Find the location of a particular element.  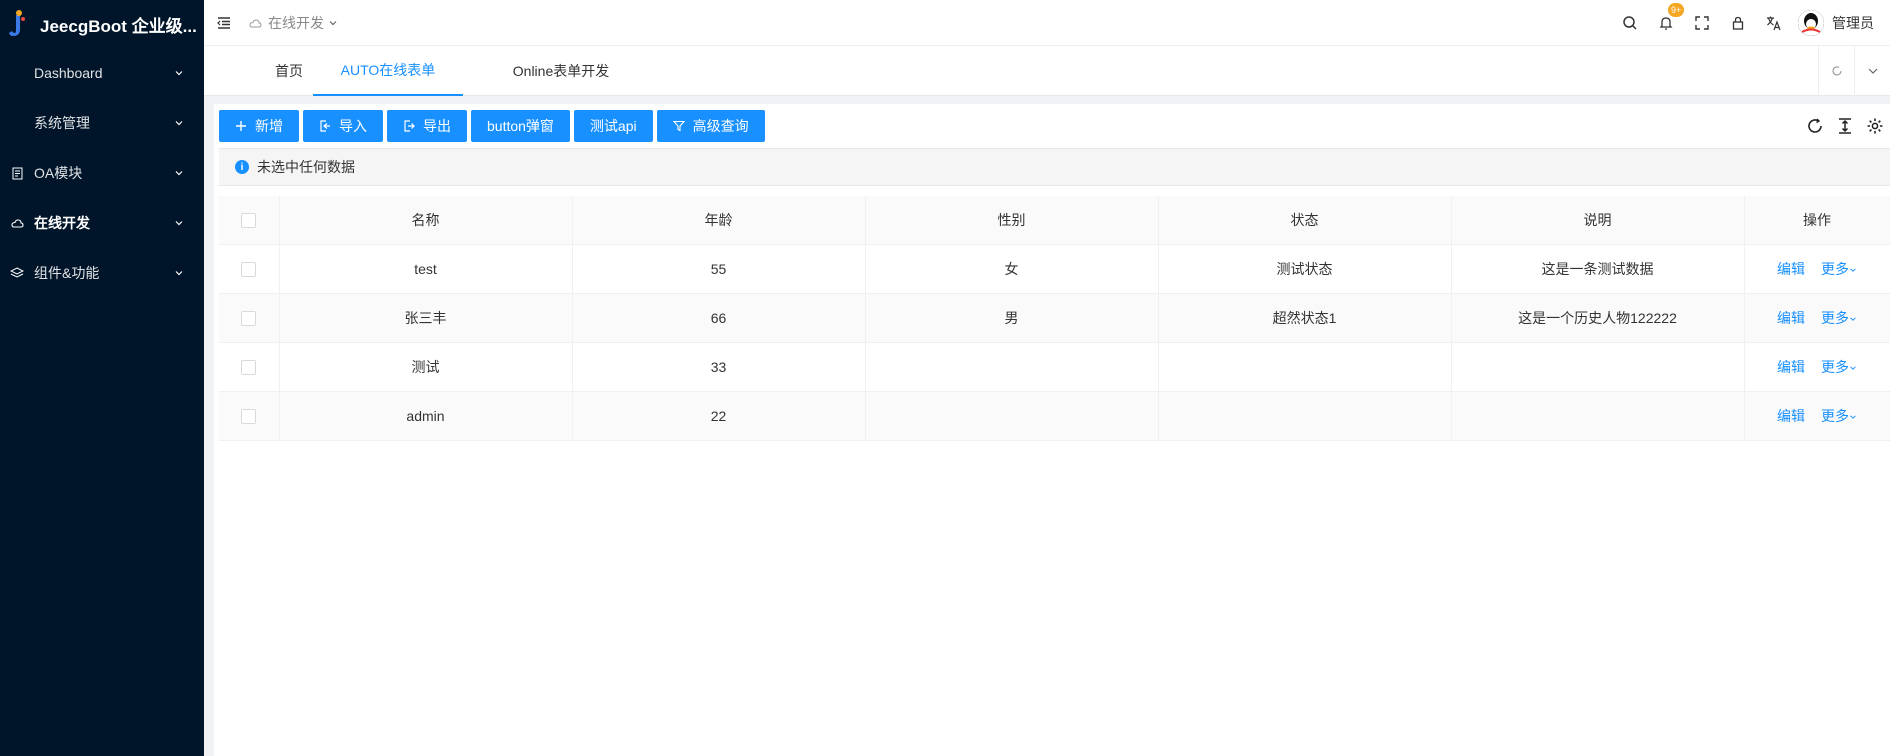

table-row: admin 22 编辑 更多 is located at coordinates (1054, 416).